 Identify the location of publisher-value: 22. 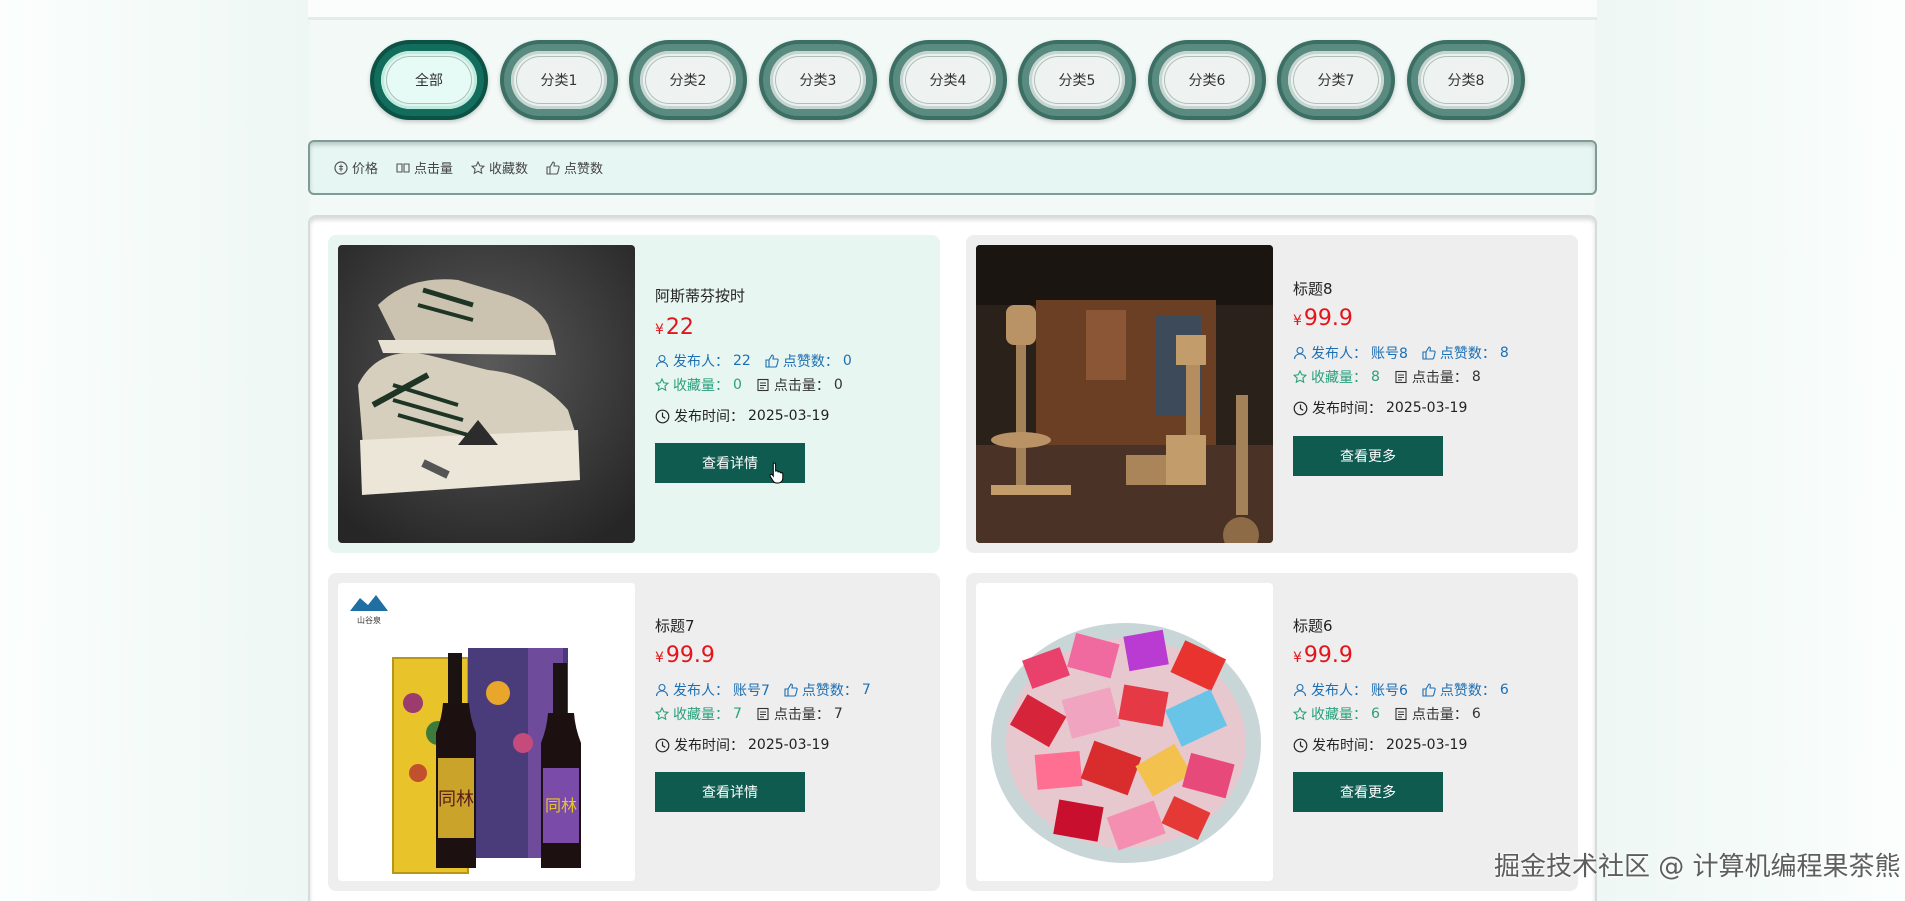
(742, 361).